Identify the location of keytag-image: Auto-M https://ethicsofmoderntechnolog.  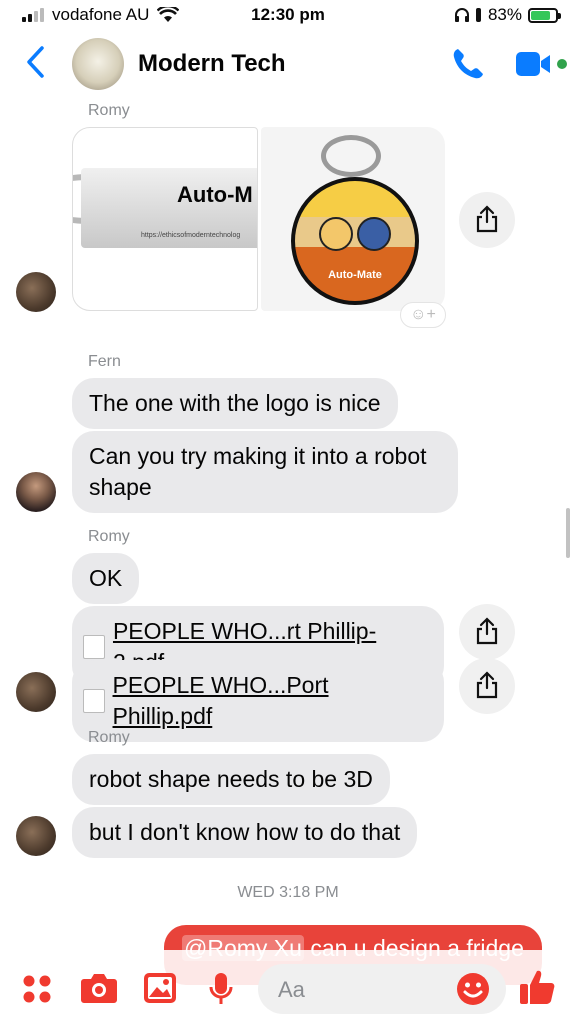
(169, 208).